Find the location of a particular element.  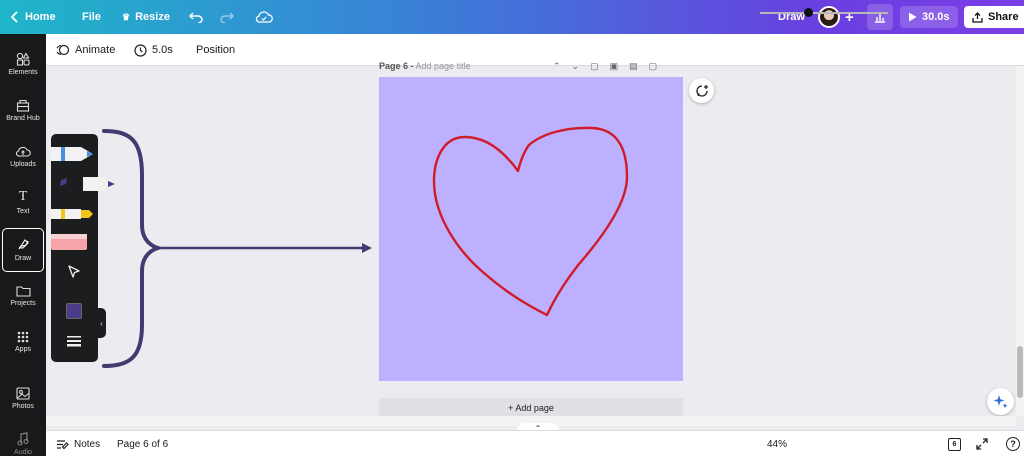

add-comment-button is located at coordinates (701, 90).